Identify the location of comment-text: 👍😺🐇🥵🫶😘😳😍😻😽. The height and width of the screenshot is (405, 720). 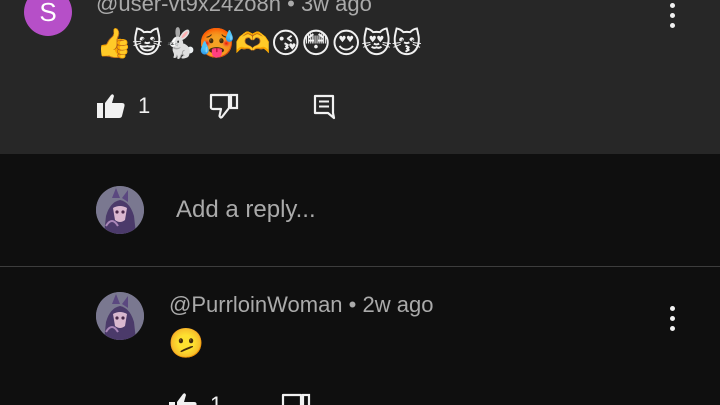
(259, 43).